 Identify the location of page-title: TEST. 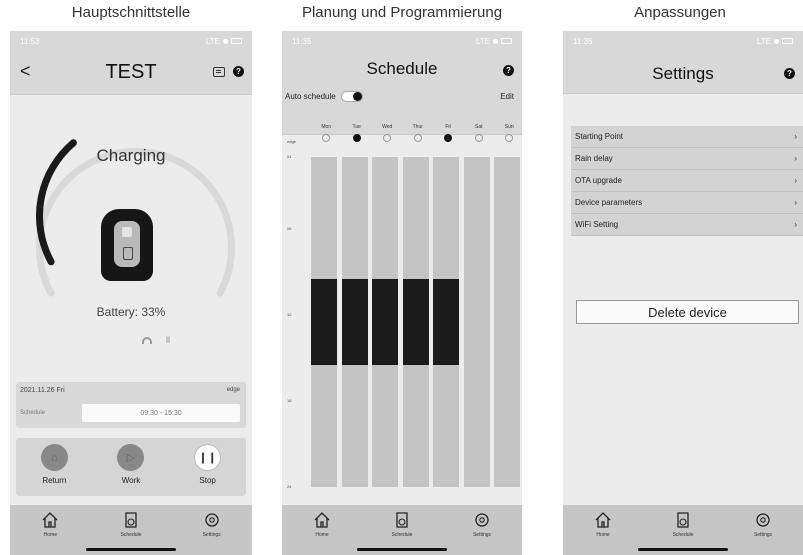
(131, 72).